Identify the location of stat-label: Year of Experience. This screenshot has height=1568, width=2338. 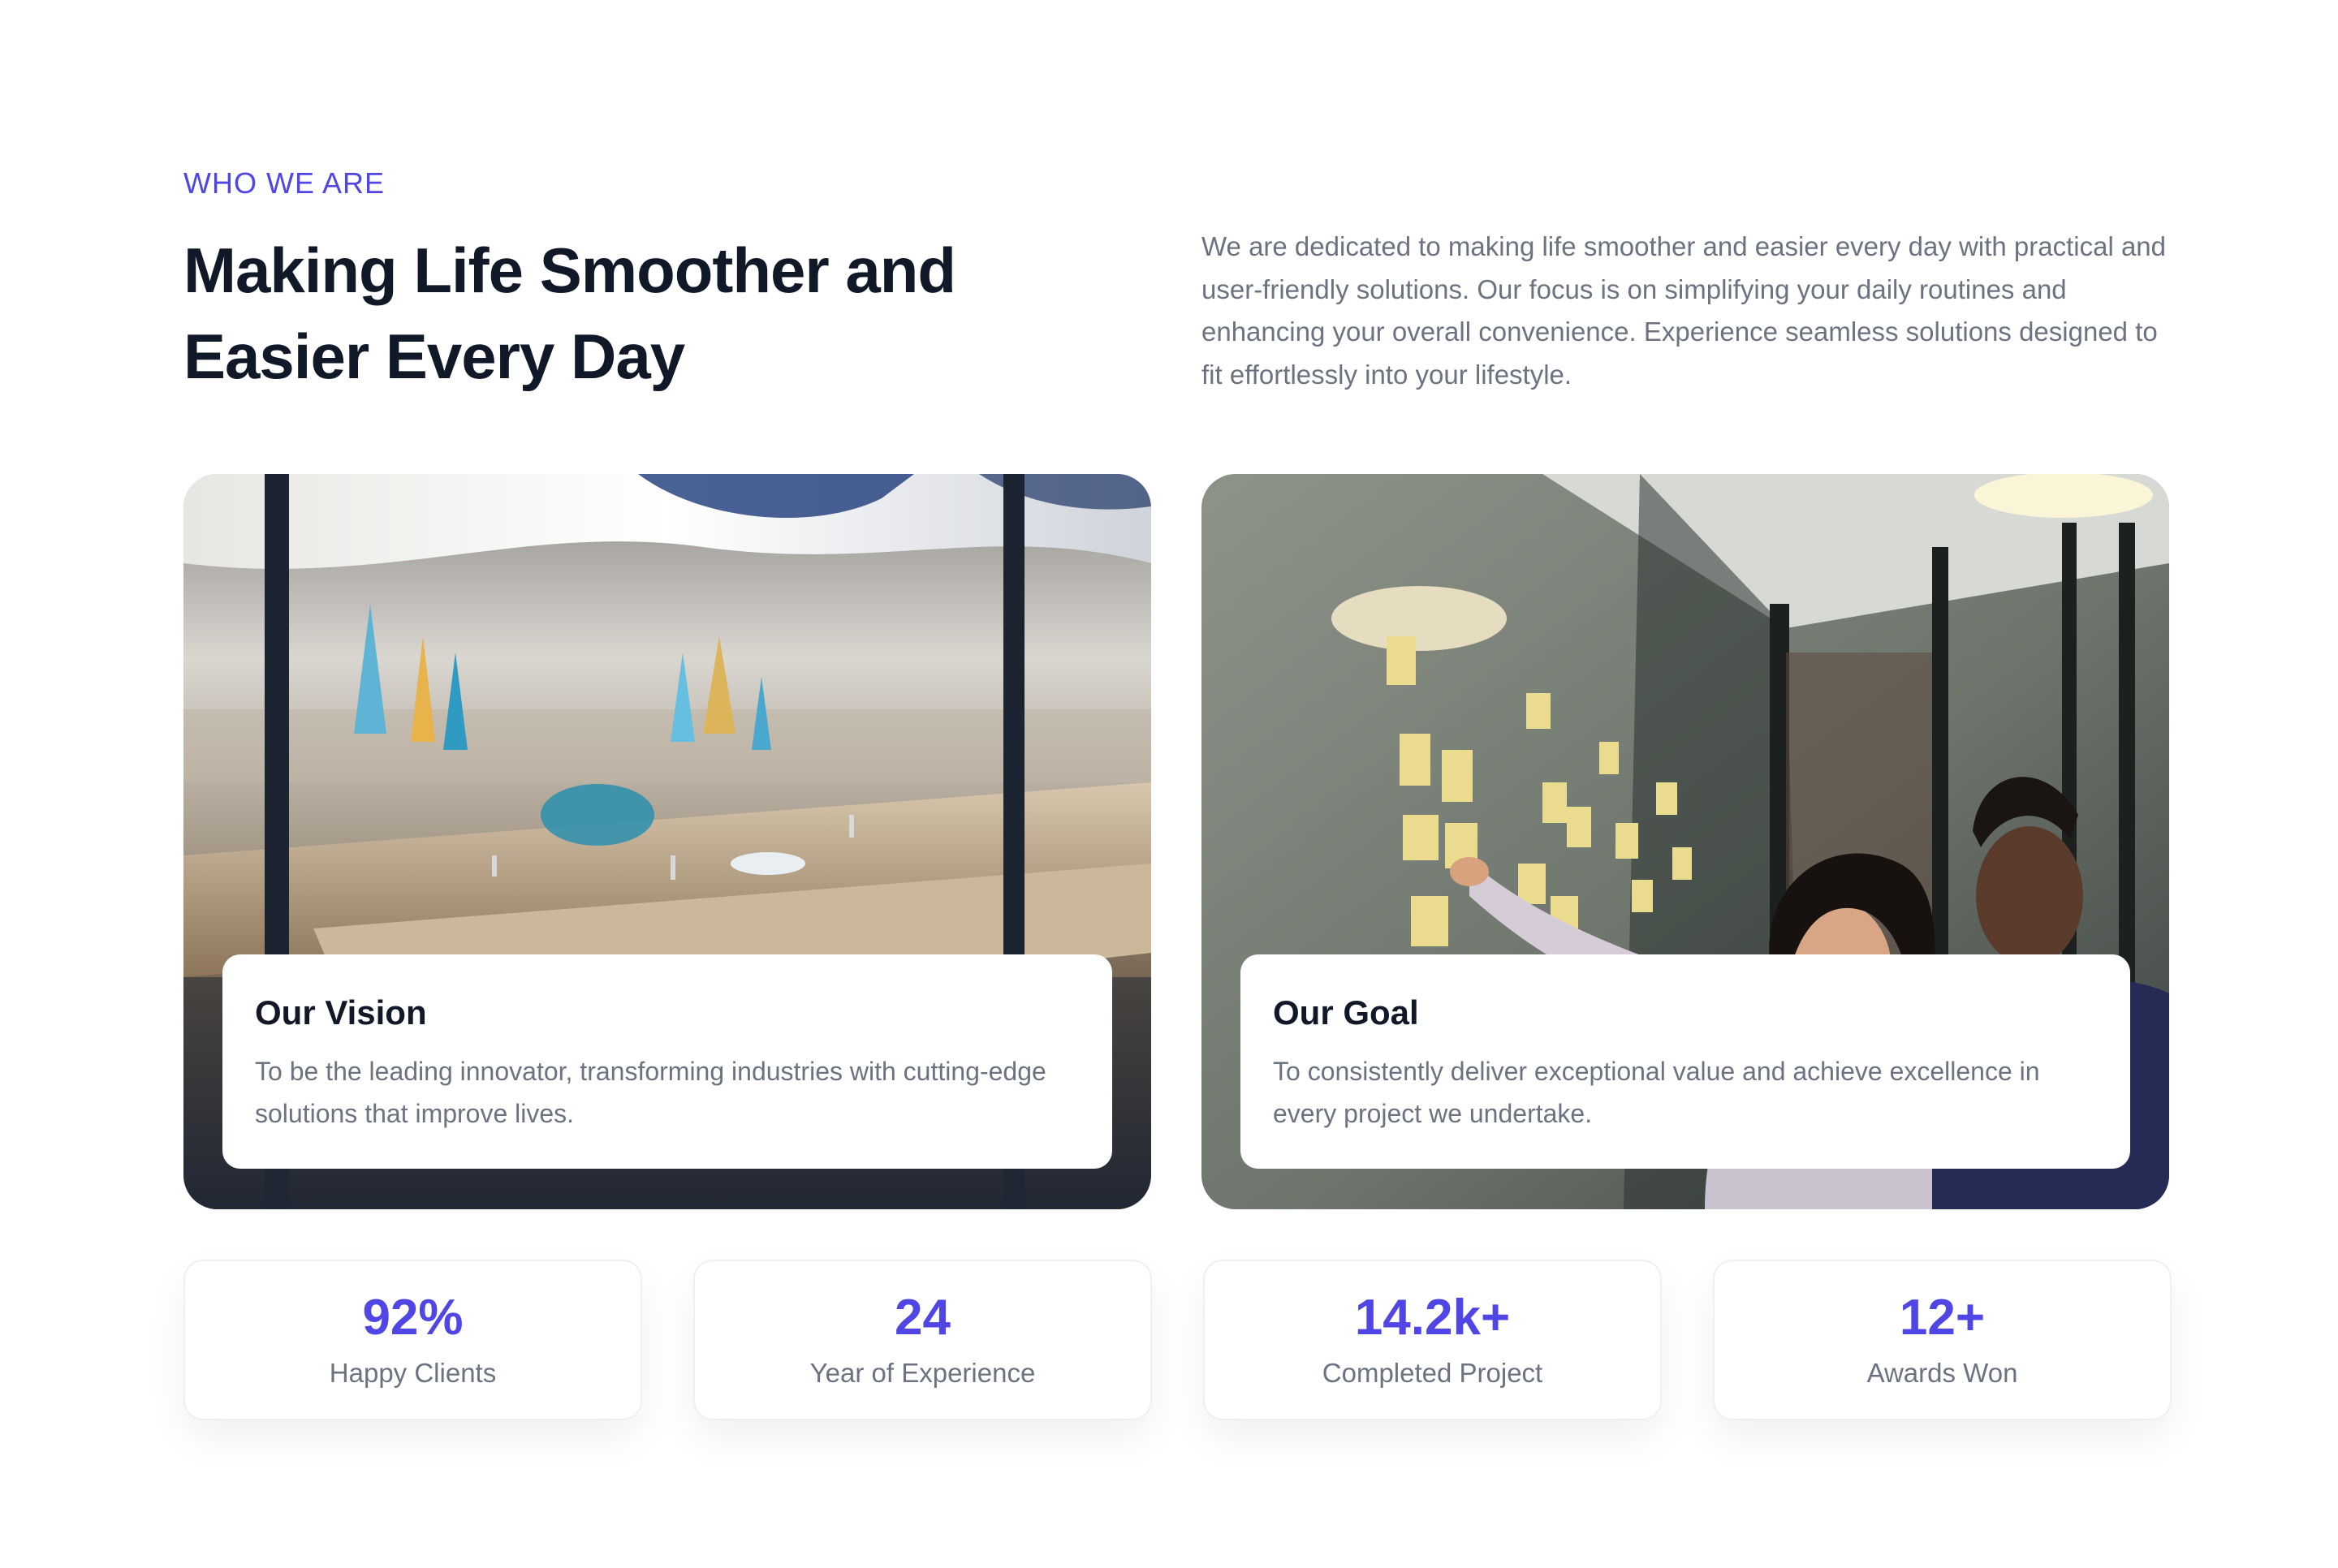
(922, 1373).